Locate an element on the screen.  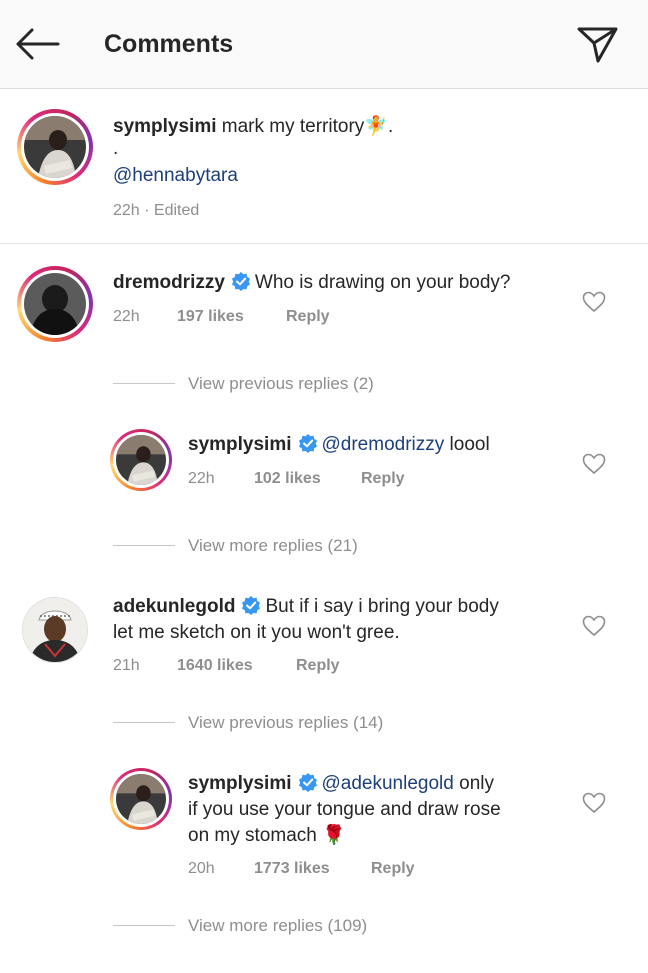
share-button is located at coordinates (598, 44).